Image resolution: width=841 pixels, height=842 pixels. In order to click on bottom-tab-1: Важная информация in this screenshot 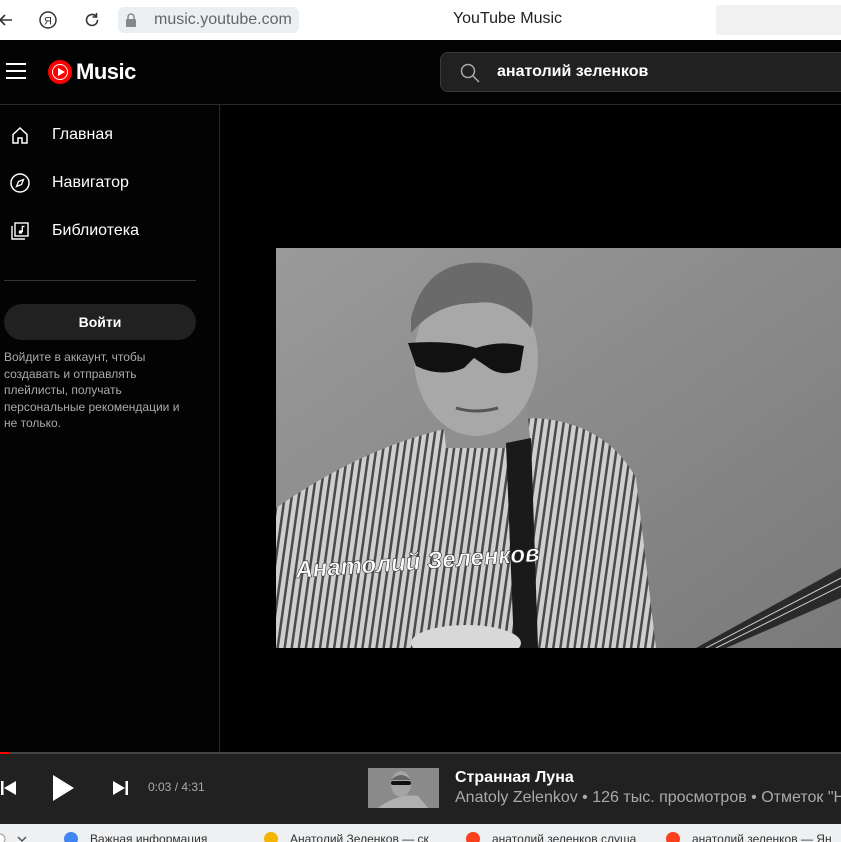, I will do `click(135, 837)`.